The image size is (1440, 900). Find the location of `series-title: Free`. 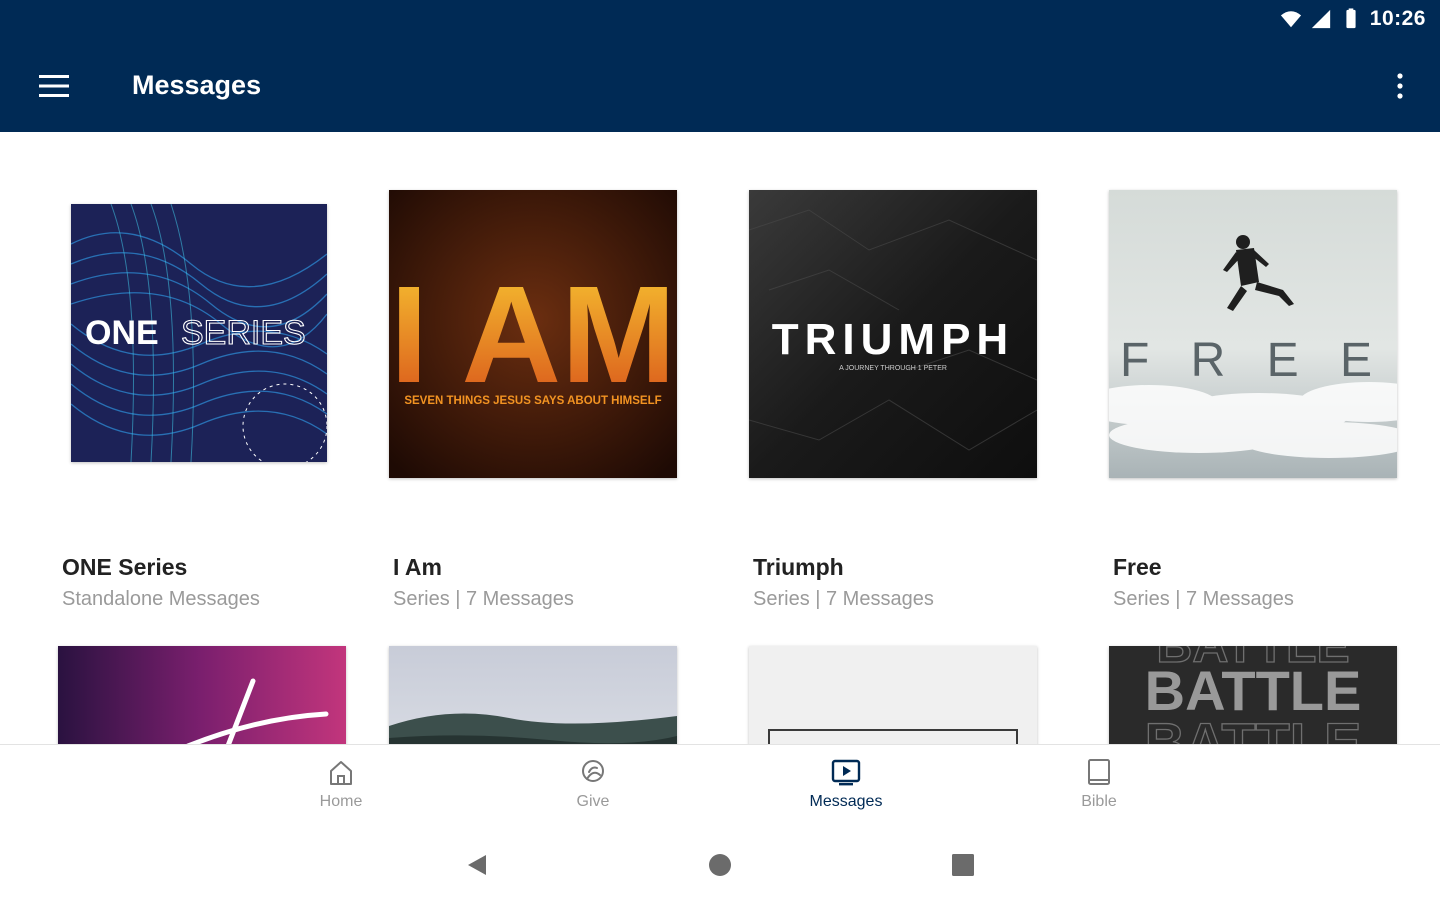

series-title: Free is located at coordinates (1137, 567).